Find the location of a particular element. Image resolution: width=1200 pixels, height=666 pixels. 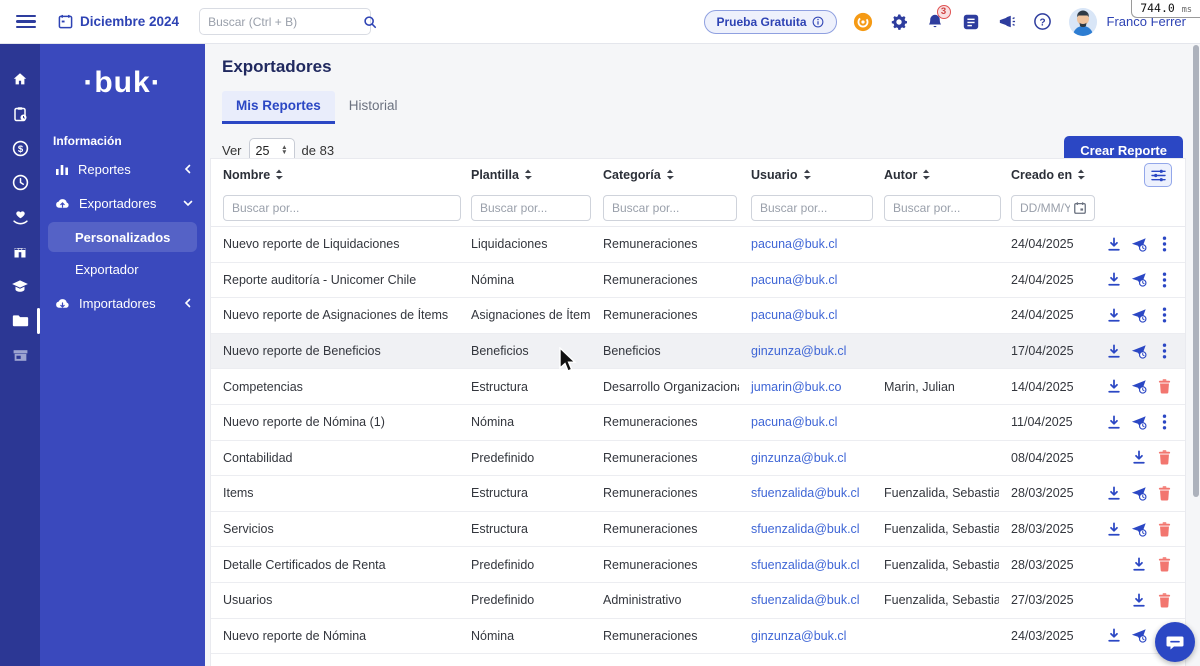

column-header-sort: Usuario is located at coordinates (805, 175).